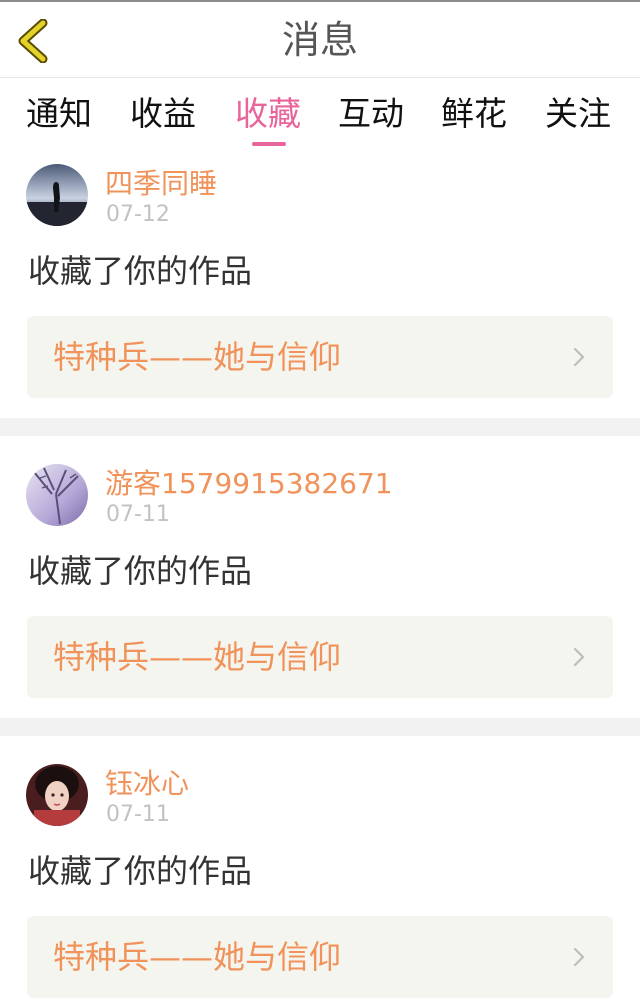 Image resolution: width=640 pixels, height=1004 pixels. What do you see at coordinates (138, 214) in the screenshot?
I see `message-date: 07-12` at bounding box center [138, 214].